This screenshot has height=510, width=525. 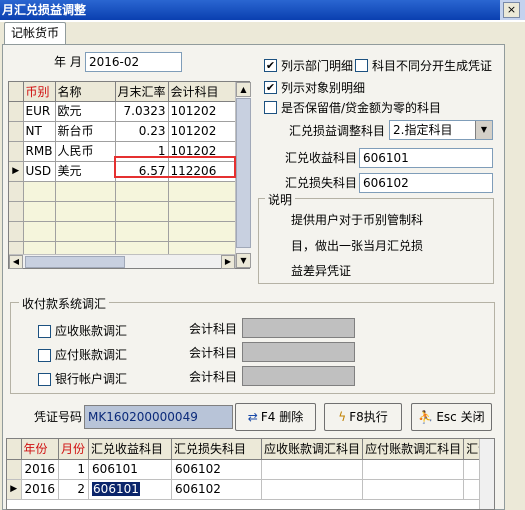 What do you see at coordinates (243, 260) in the screenshot?
I see `scroll-down-icon: ▼` at bounding box center [243, 260].